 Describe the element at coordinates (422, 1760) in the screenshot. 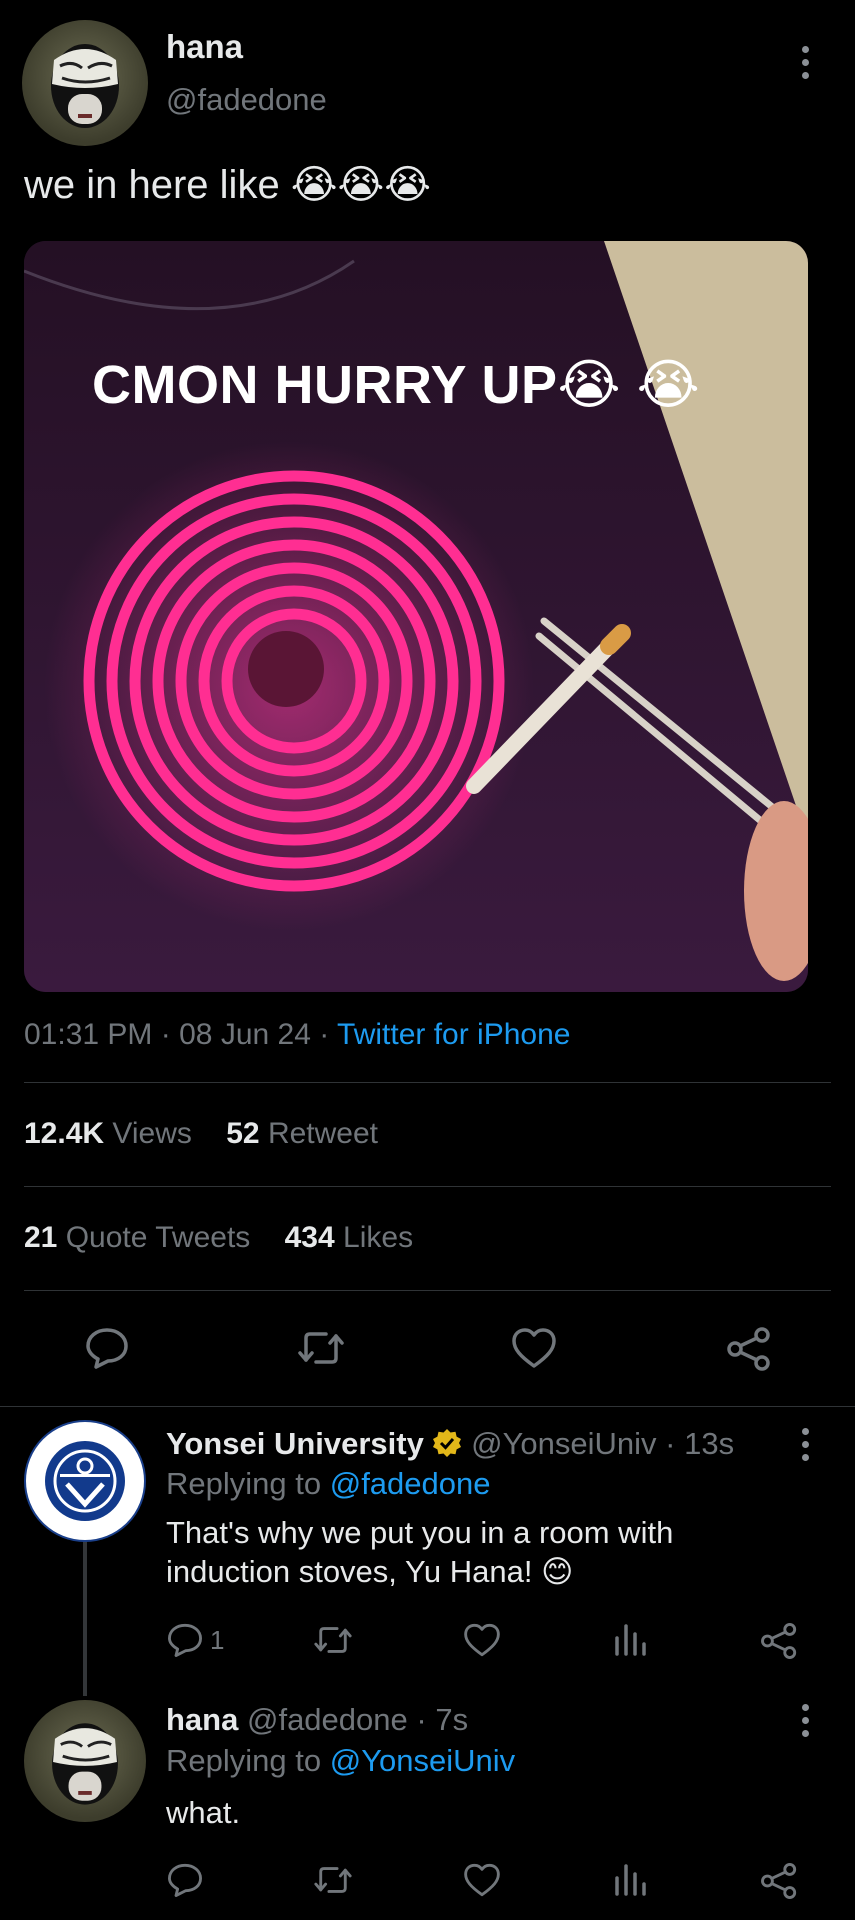

I see `replying-to-handle: @YonseiUniv` at that location.